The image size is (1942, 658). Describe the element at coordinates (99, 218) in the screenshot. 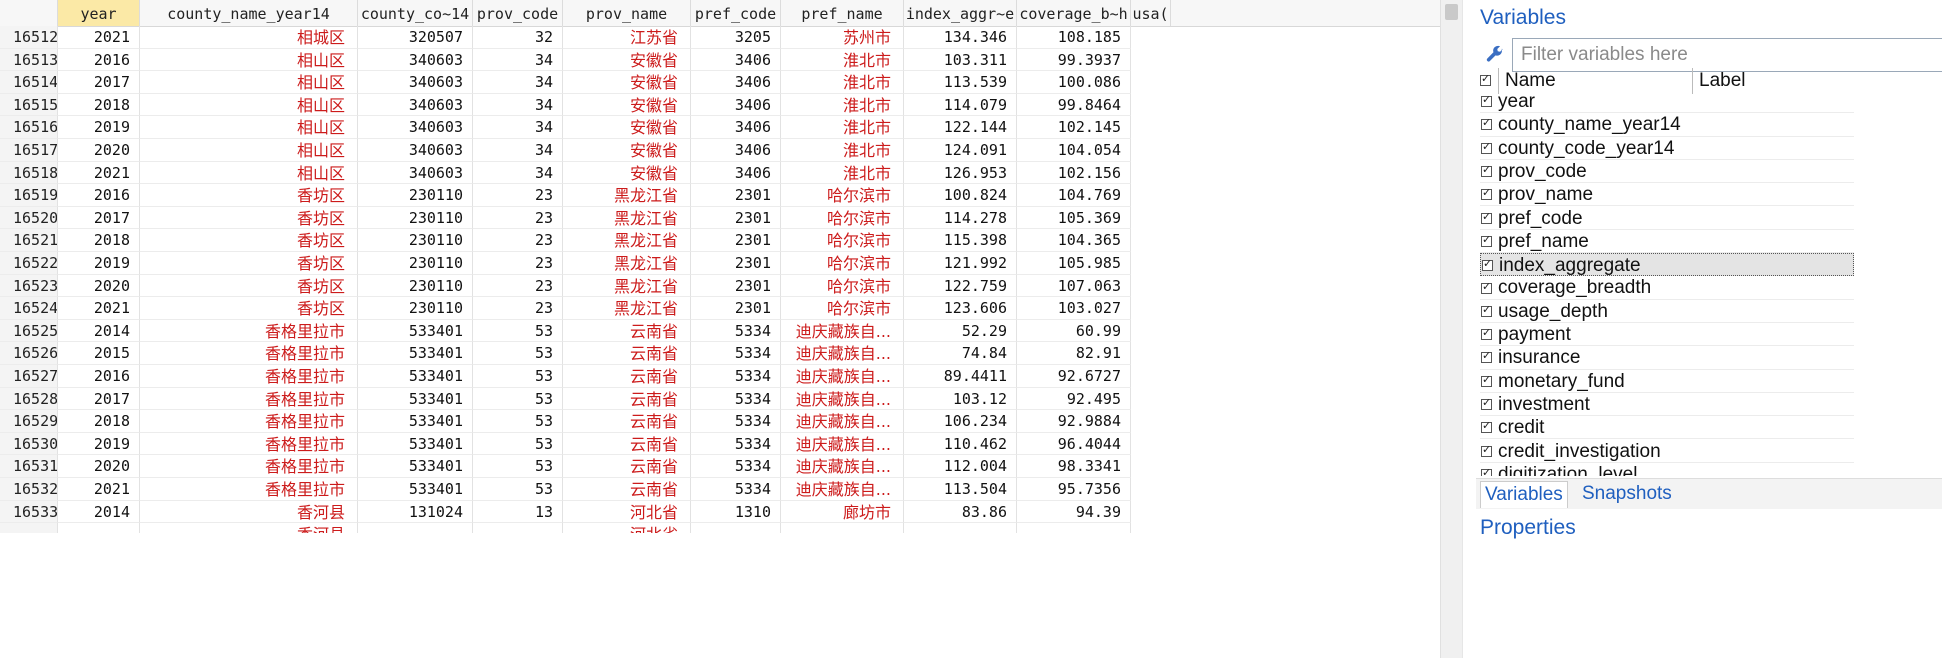

I see `table-cell: 2017` at that location.